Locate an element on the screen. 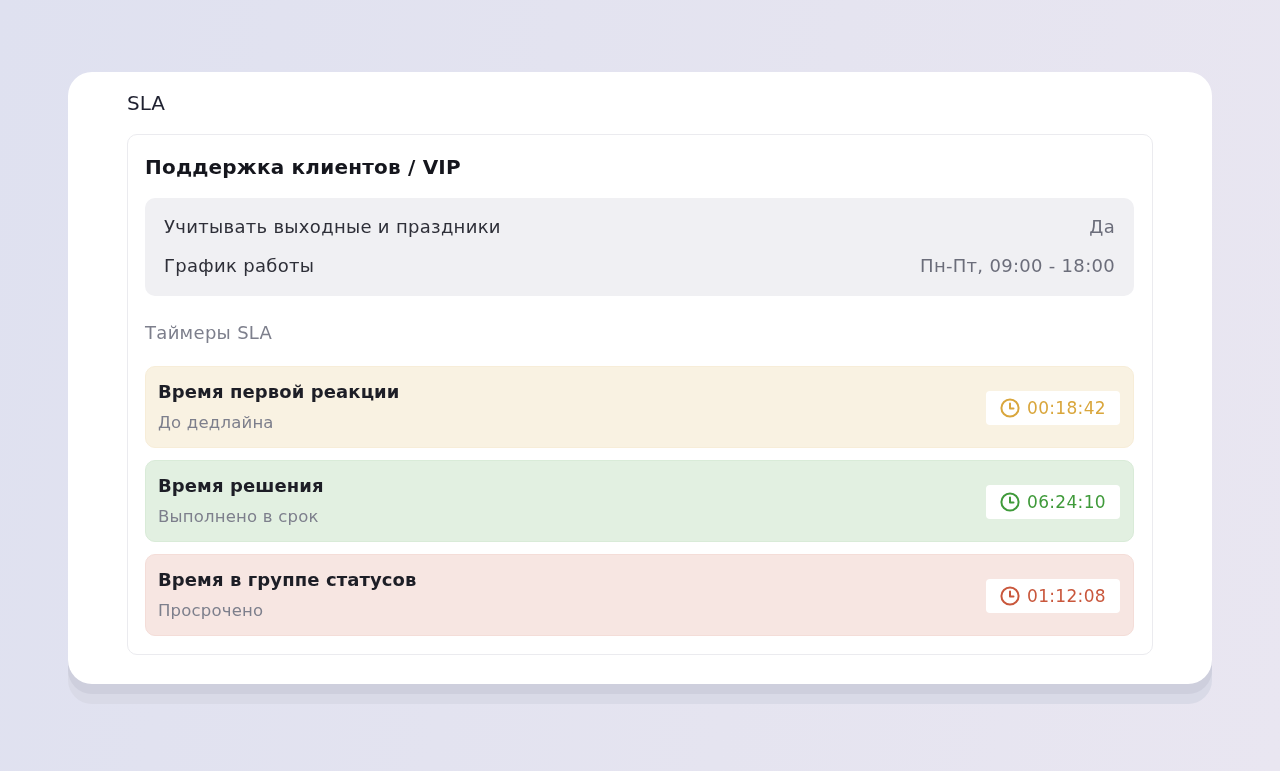 The image size is (1280, 771). timer-status: Выполнено в срок is located at coordinates (238, 517).